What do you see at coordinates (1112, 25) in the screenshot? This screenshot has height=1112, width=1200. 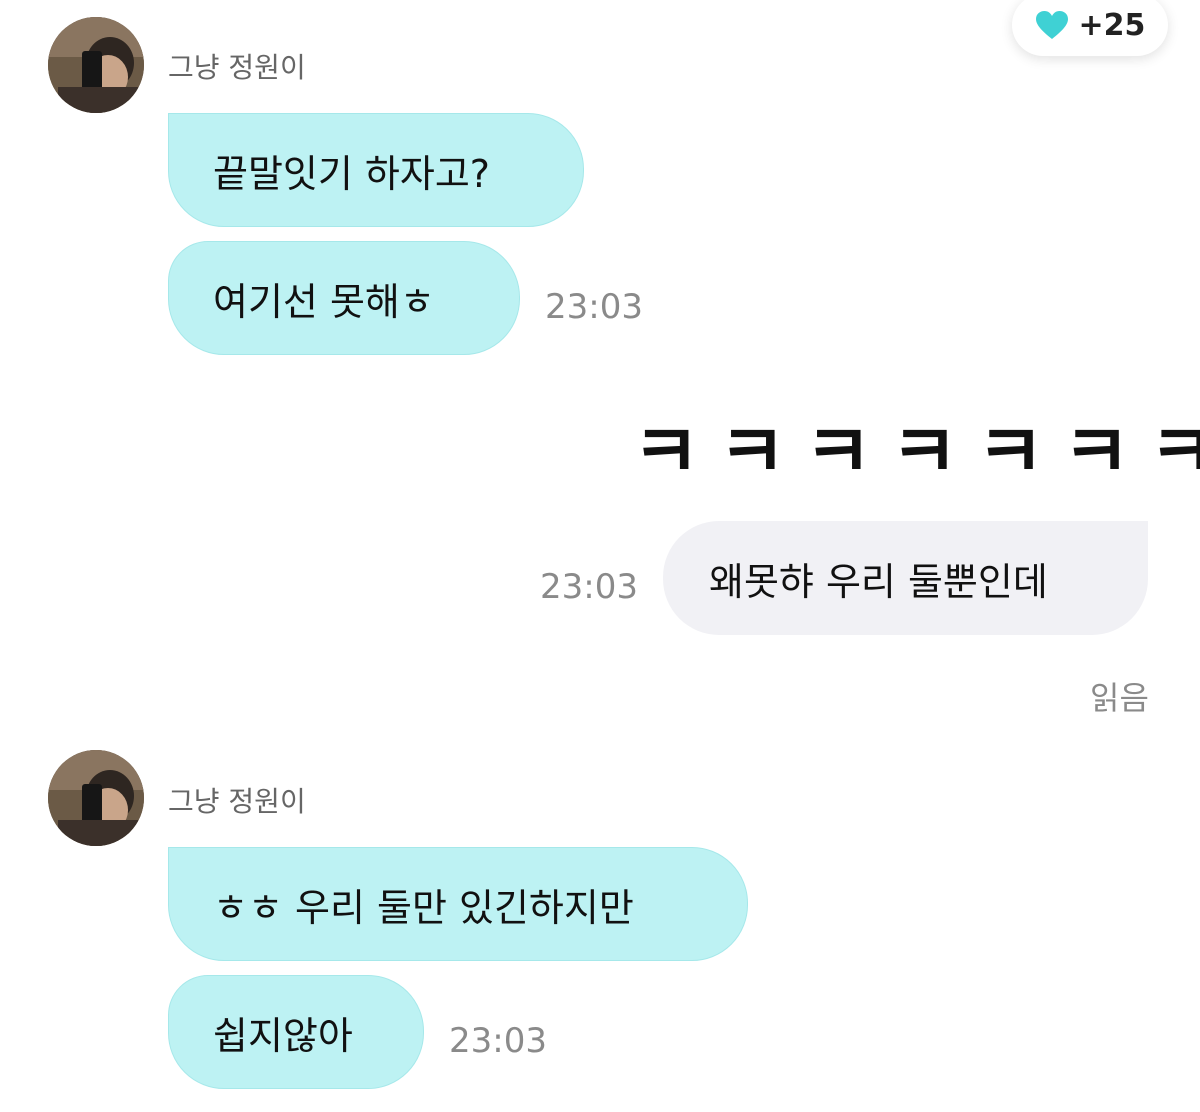 I see `like-count: +25` at bounding box center [1112, 25].